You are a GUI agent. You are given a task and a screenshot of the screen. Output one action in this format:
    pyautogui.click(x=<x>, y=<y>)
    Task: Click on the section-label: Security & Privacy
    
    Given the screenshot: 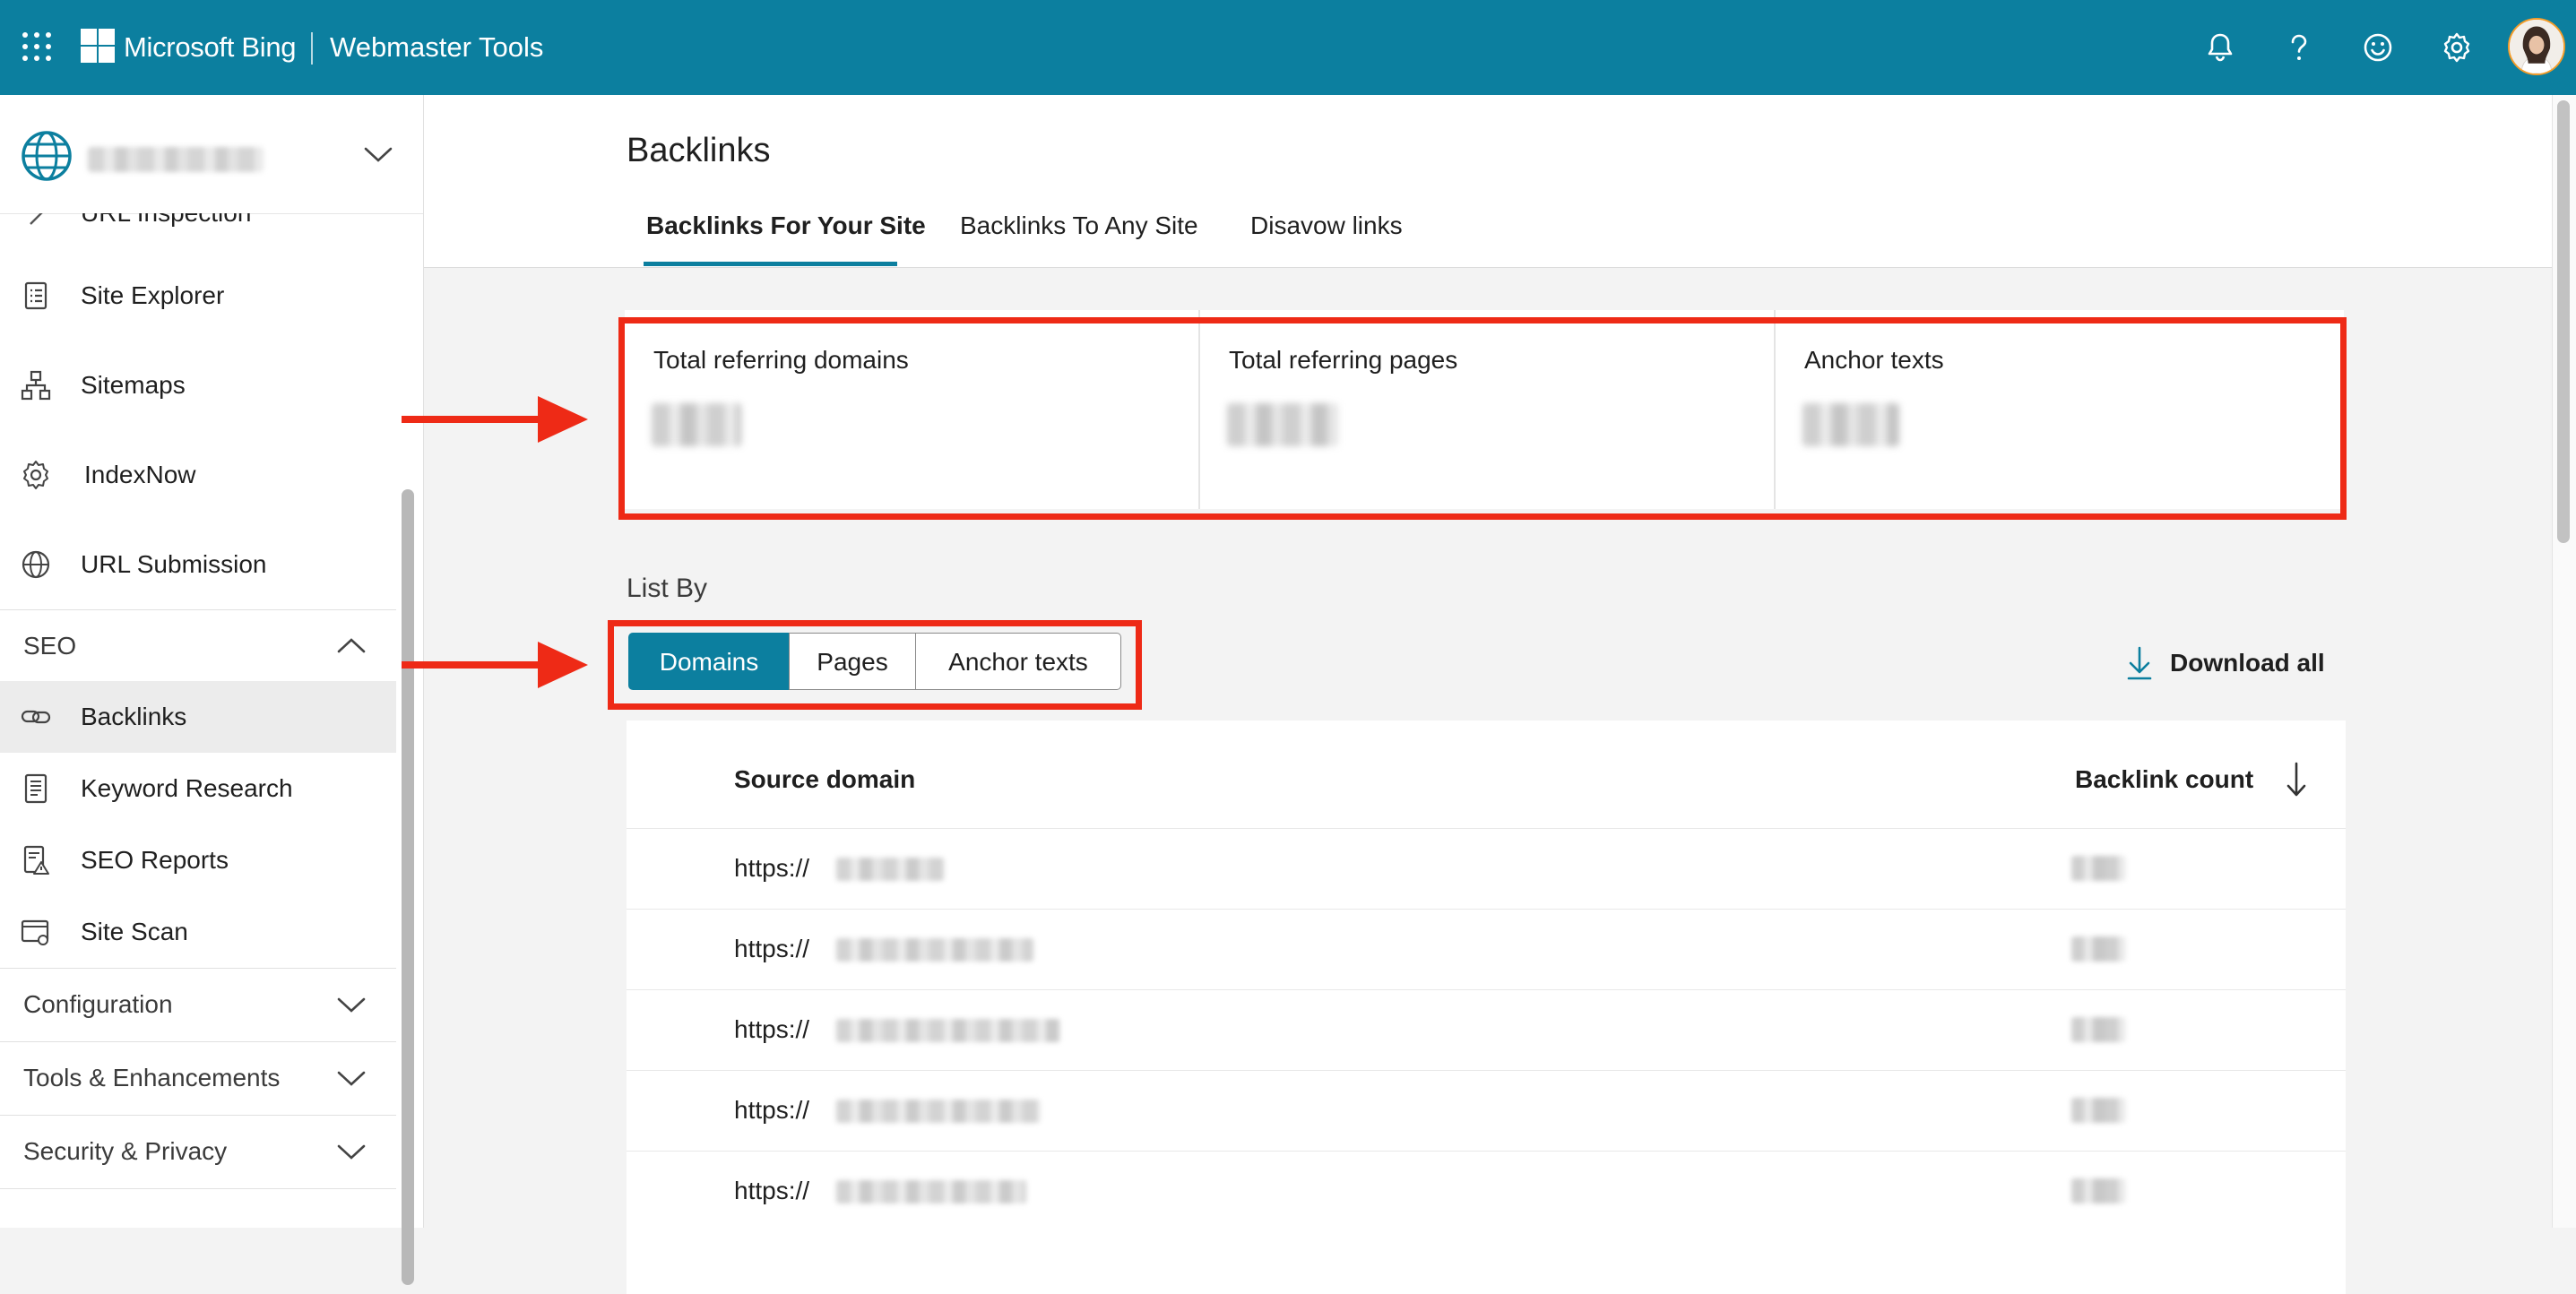 What is the action you would take?
    pyautogui.click(x=125, y=1151)
    